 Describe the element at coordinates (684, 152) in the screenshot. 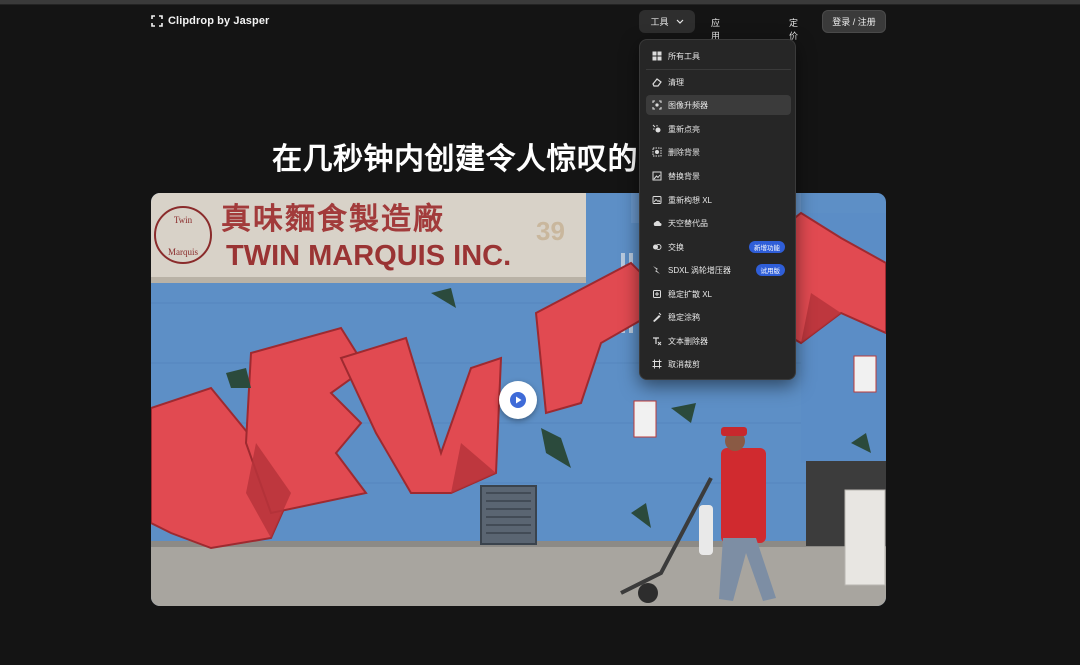

I see `menu-item-label: 删除背景` at that location.